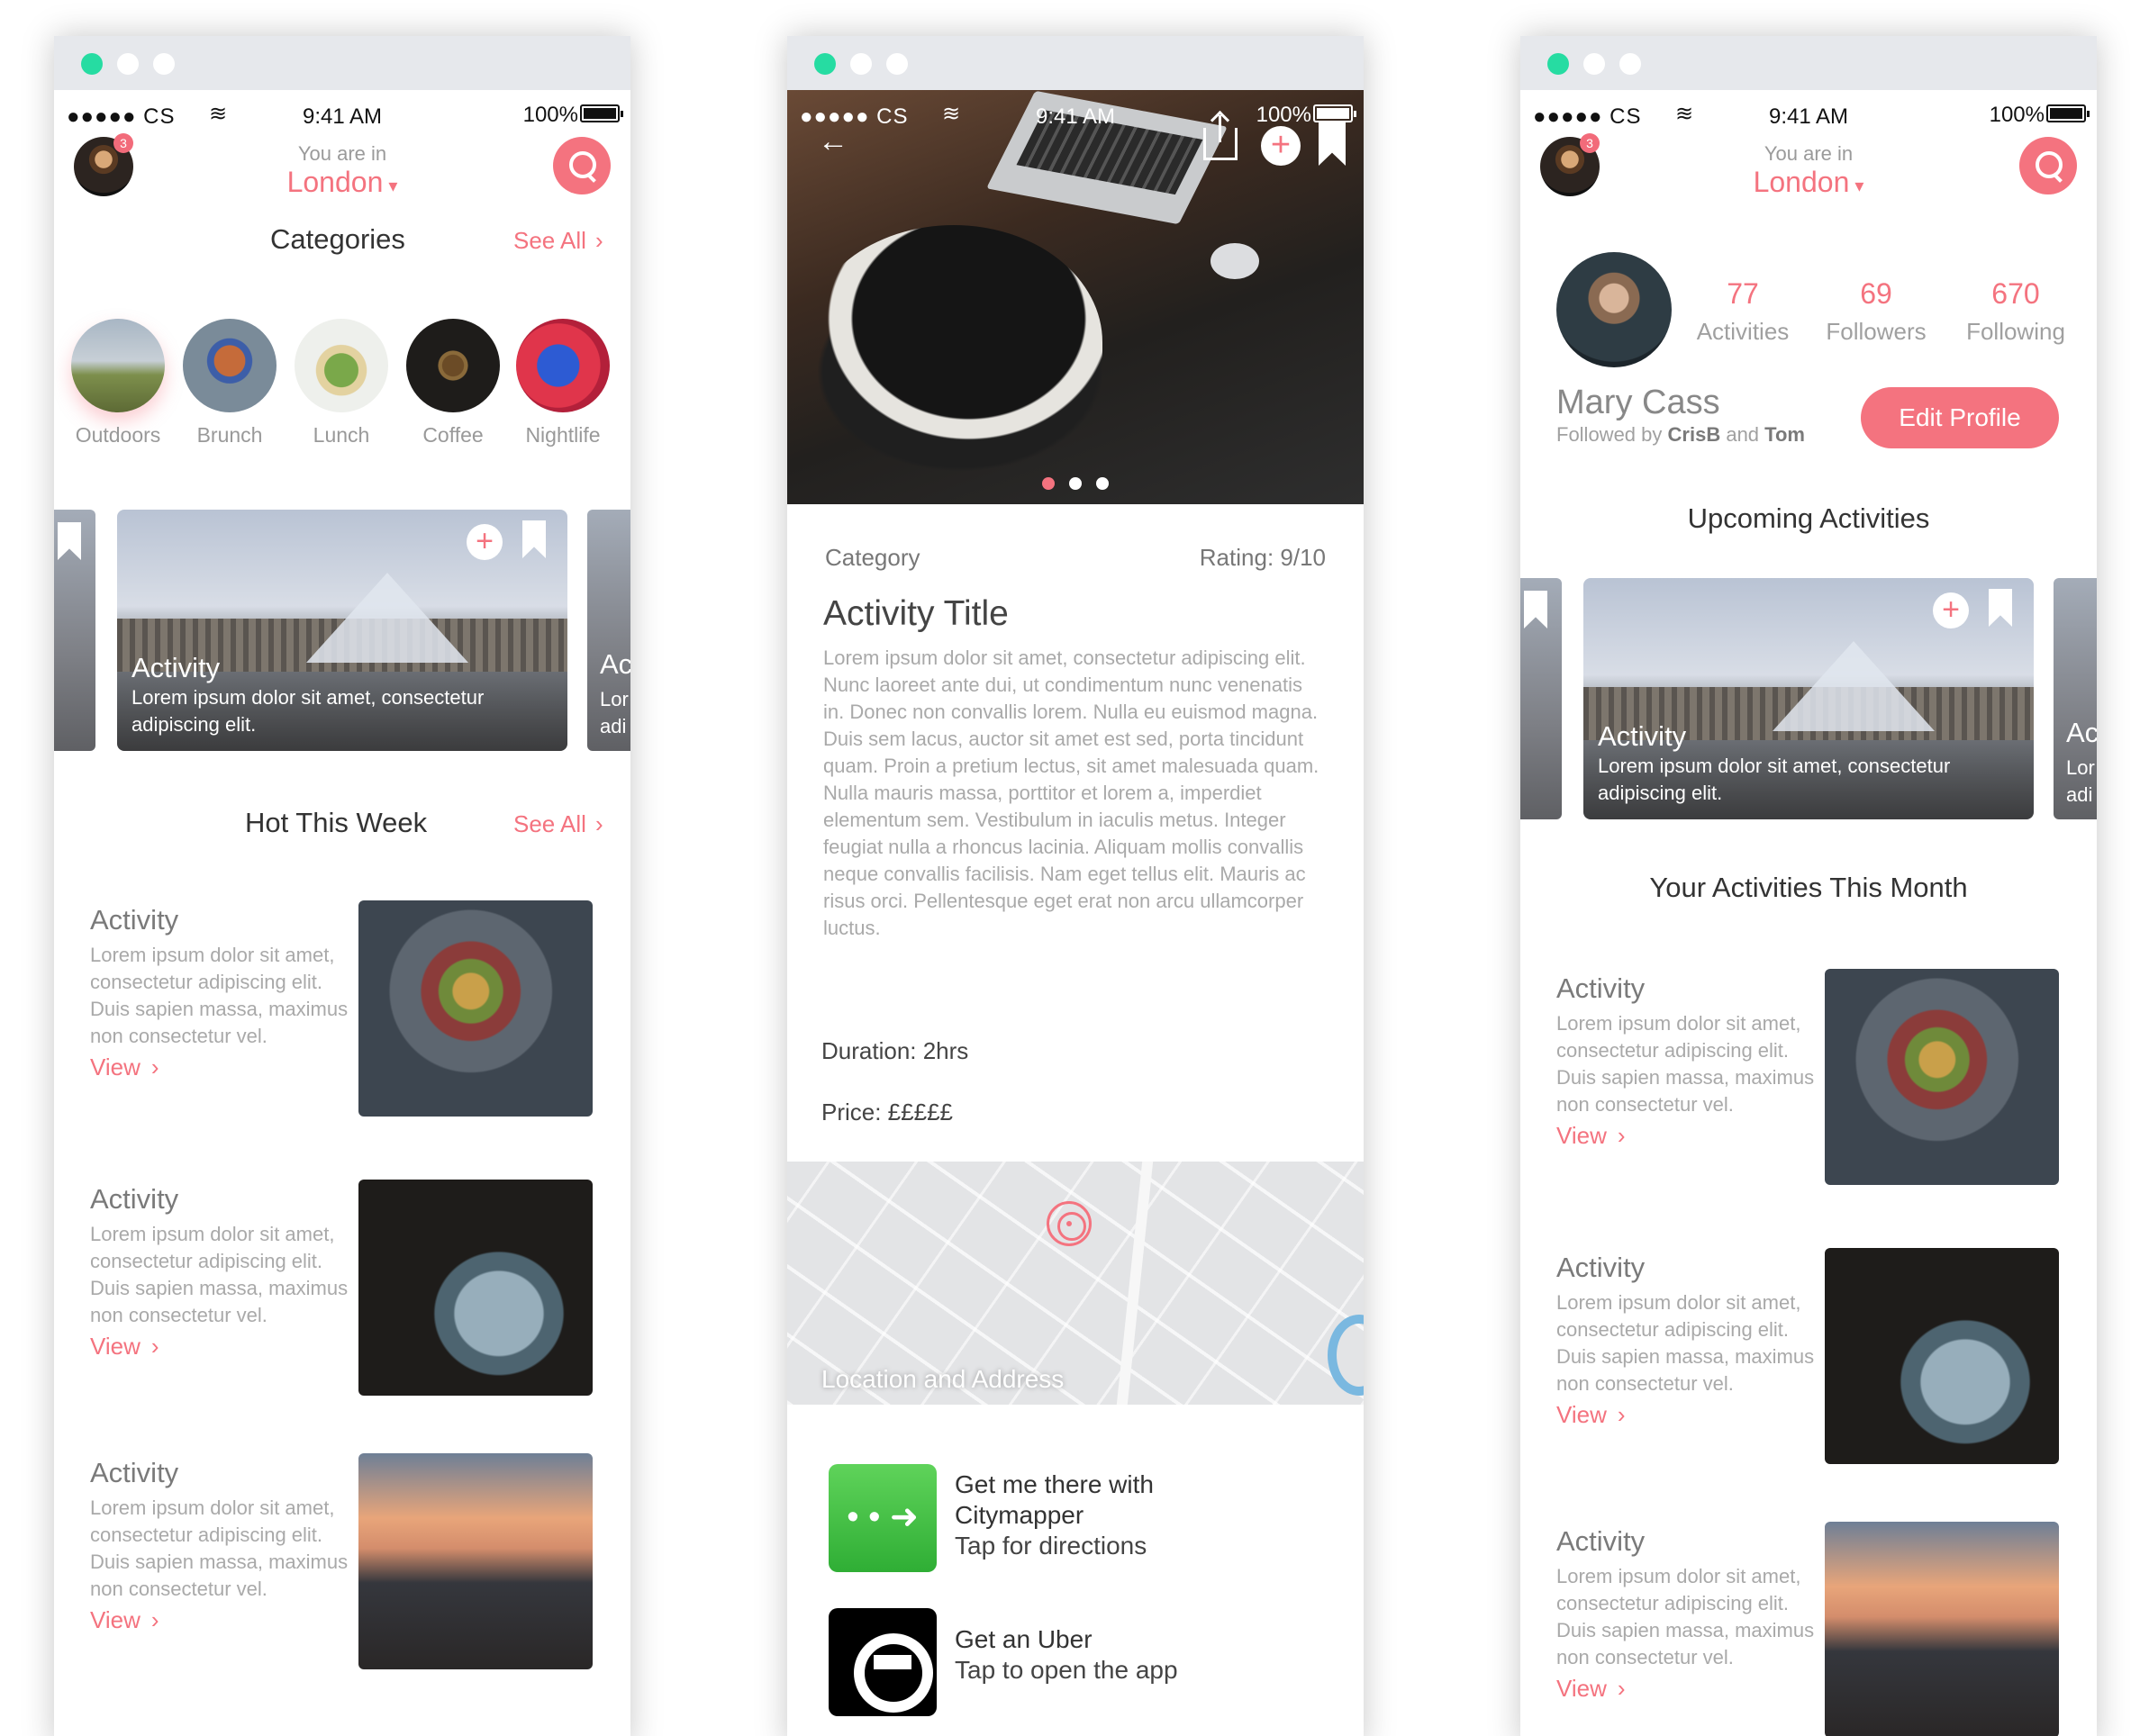 The height and width of the screenshot is (1736, 2149). Describe the element at coordinates (953, 342) in the screenshot. I see `chair-graphic` at that location.